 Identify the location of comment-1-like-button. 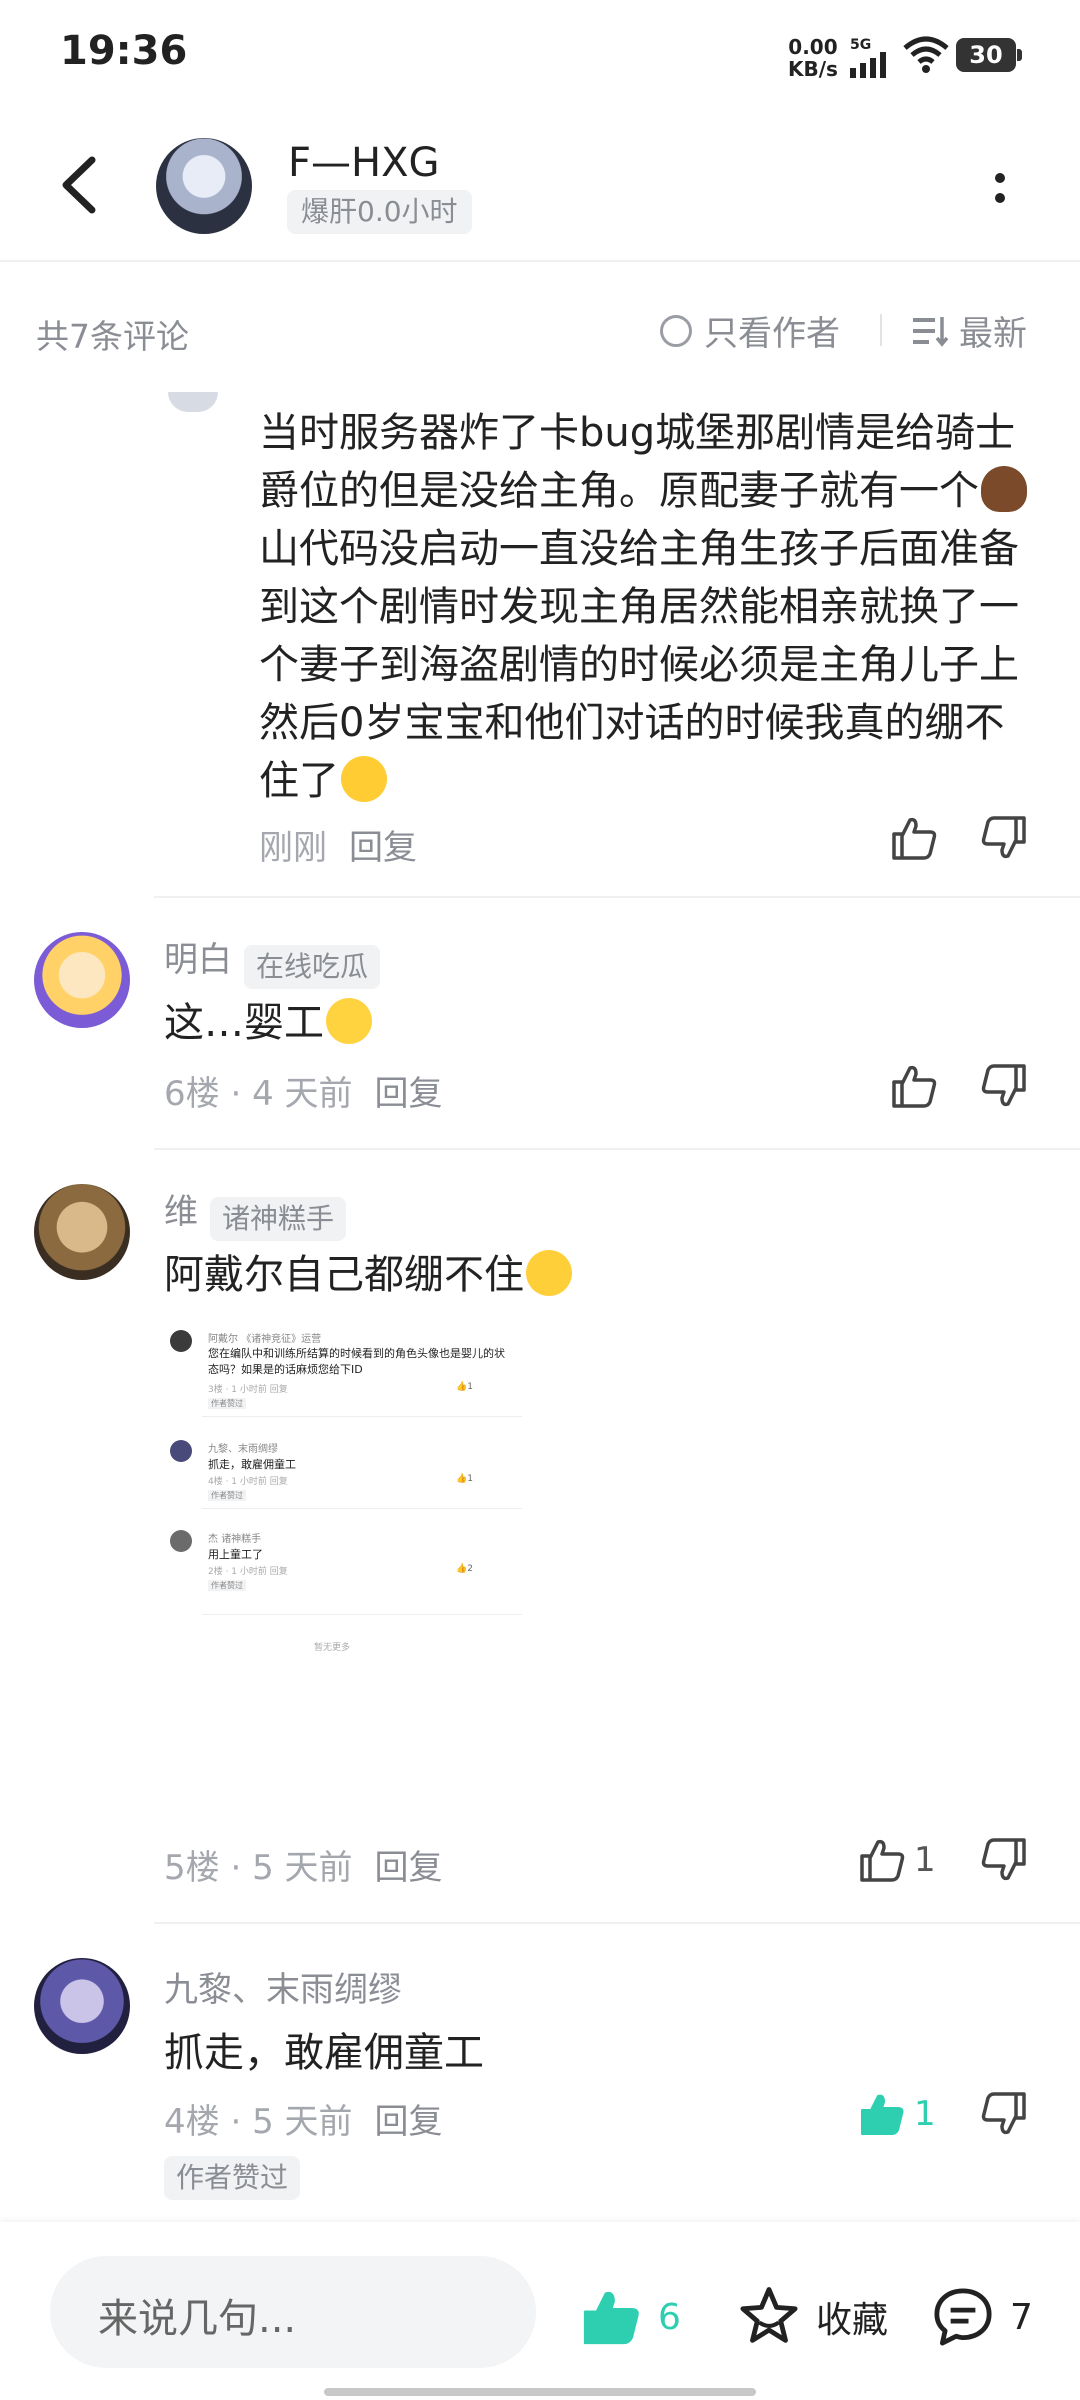
(914, 840).